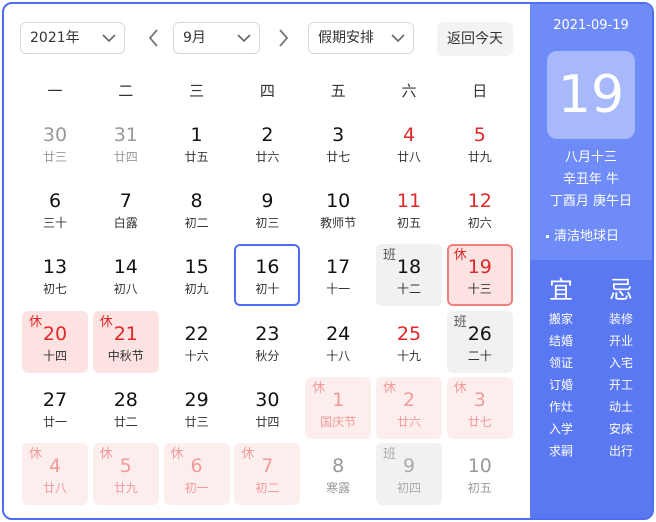 The height and width of the screenshot is (522, 656). What do you see at coordinates (480, 143) in the screenshot?
I see `day-cell: 5 廿九` at bounding box center [480, 143].